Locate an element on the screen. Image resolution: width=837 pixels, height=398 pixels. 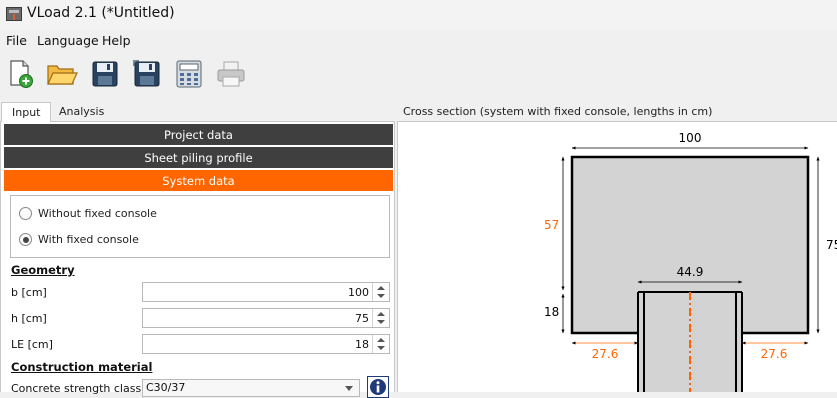
dim-bottom-label: 18 is located at coordinates (551, 312).